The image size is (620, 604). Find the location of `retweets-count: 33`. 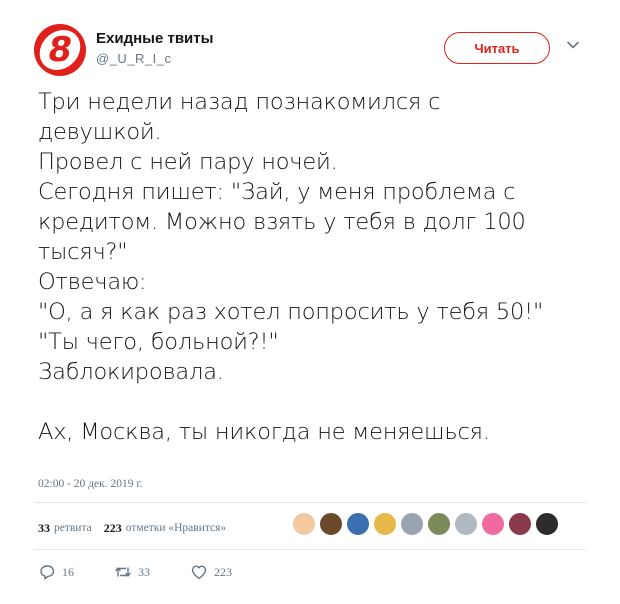

retweets-count: 33 is located at coordinates (44, 528).